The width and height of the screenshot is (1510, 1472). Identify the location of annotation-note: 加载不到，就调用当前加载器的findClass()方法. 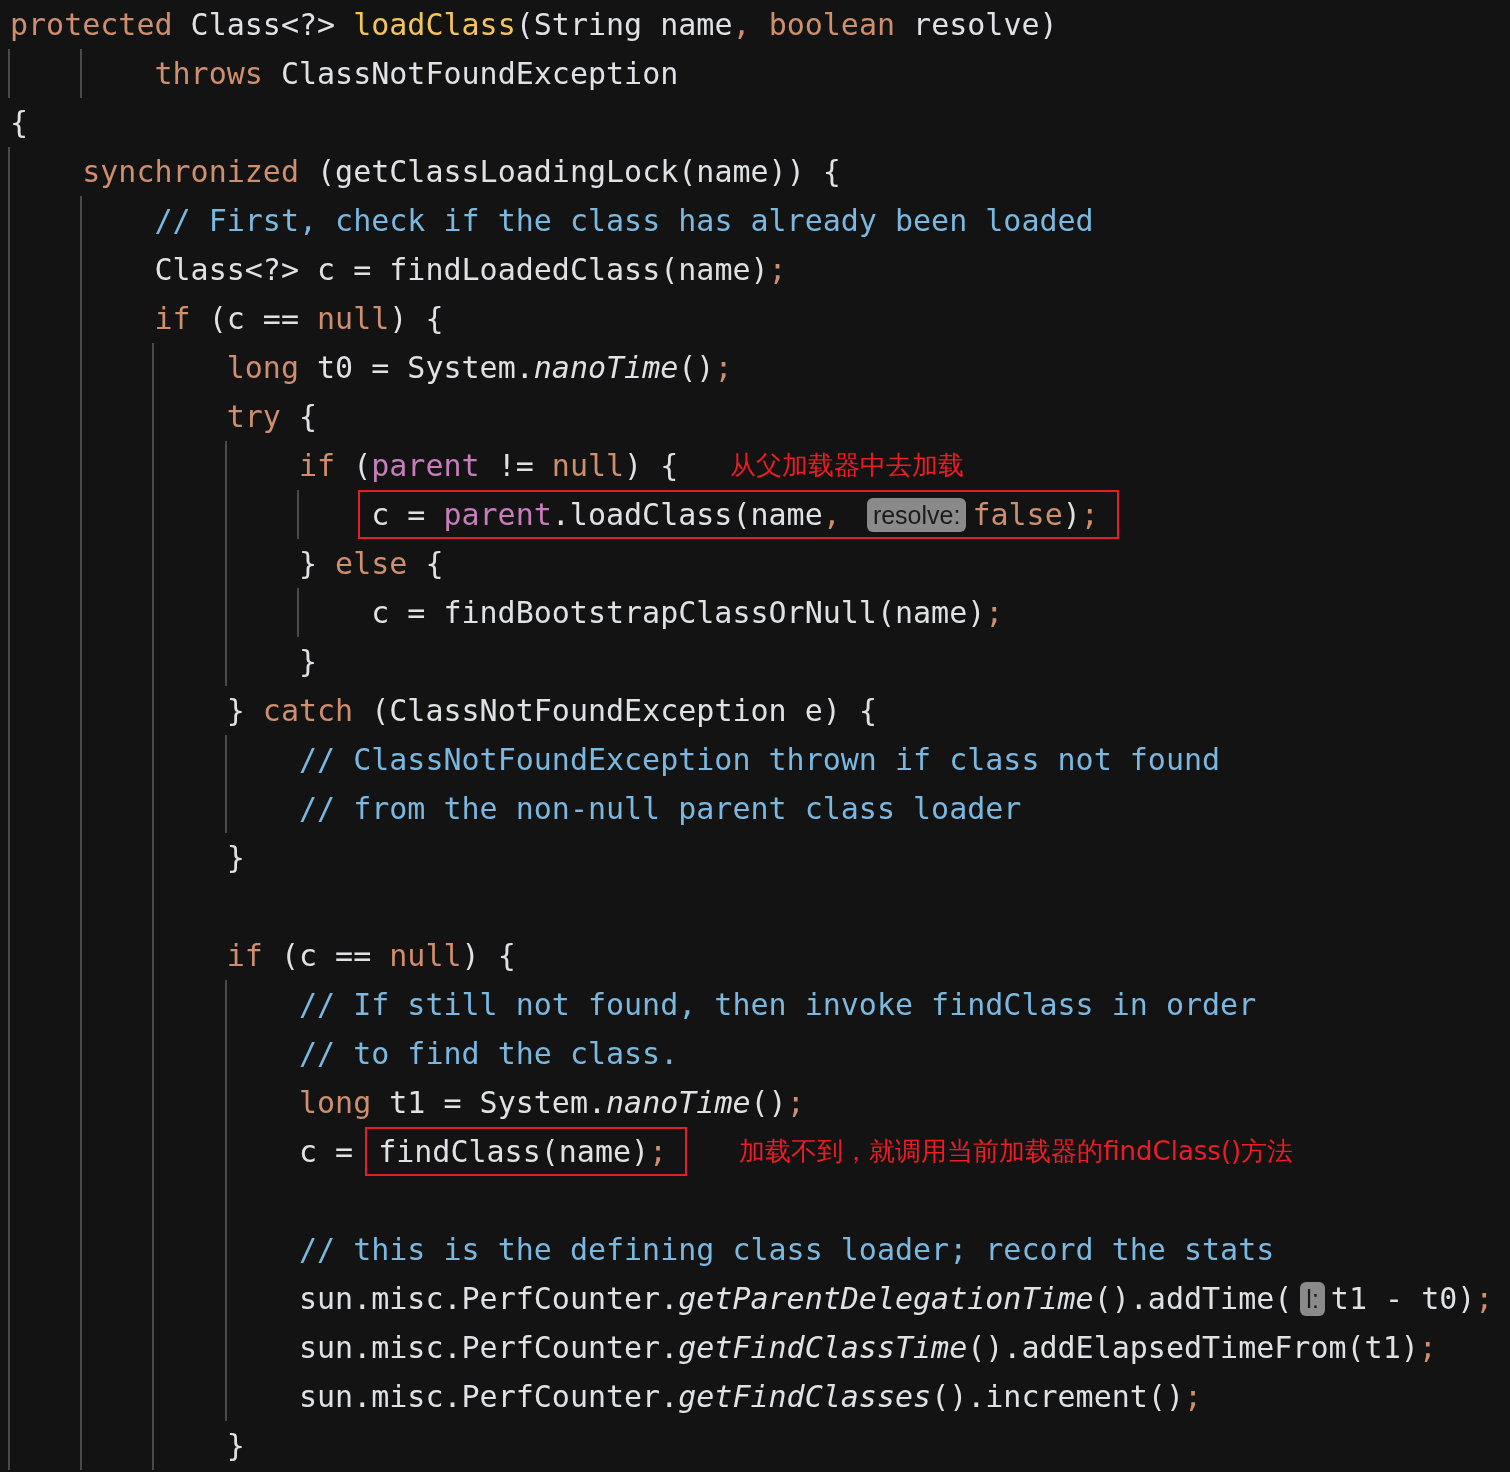
(1016, 1151).